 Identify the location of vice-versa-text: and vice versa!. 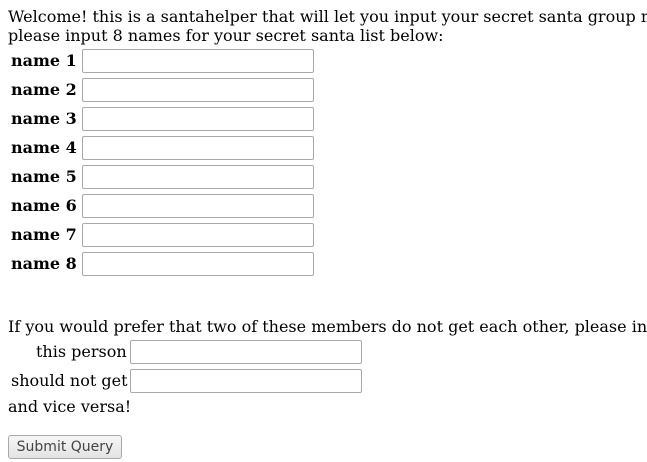
(70, 406).